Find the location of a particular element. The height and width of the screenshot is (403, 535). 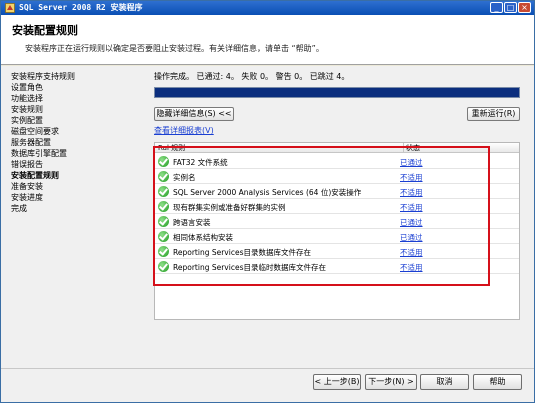

progress-fill is located at coordinates (337, 92).